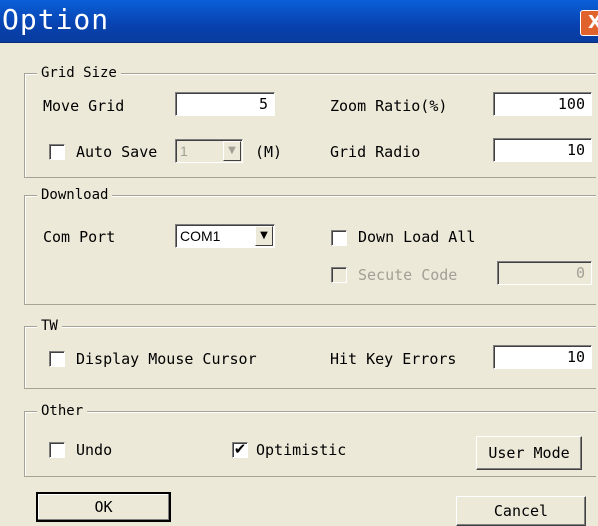 This screenshot has width=598, height=526. Describe the element at coordinates (79, 237) in the screenshot. I see `com-port-label: Com Port` at that location.